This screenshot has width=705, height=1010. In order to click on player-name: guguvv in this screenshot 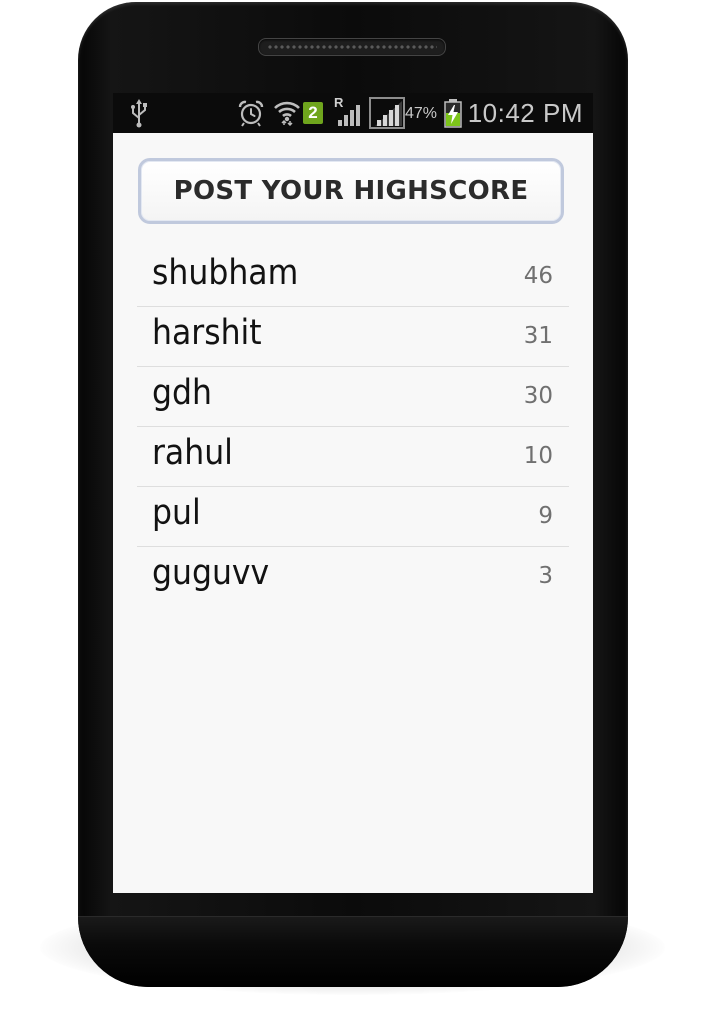, I will do `click(211, 573)`.